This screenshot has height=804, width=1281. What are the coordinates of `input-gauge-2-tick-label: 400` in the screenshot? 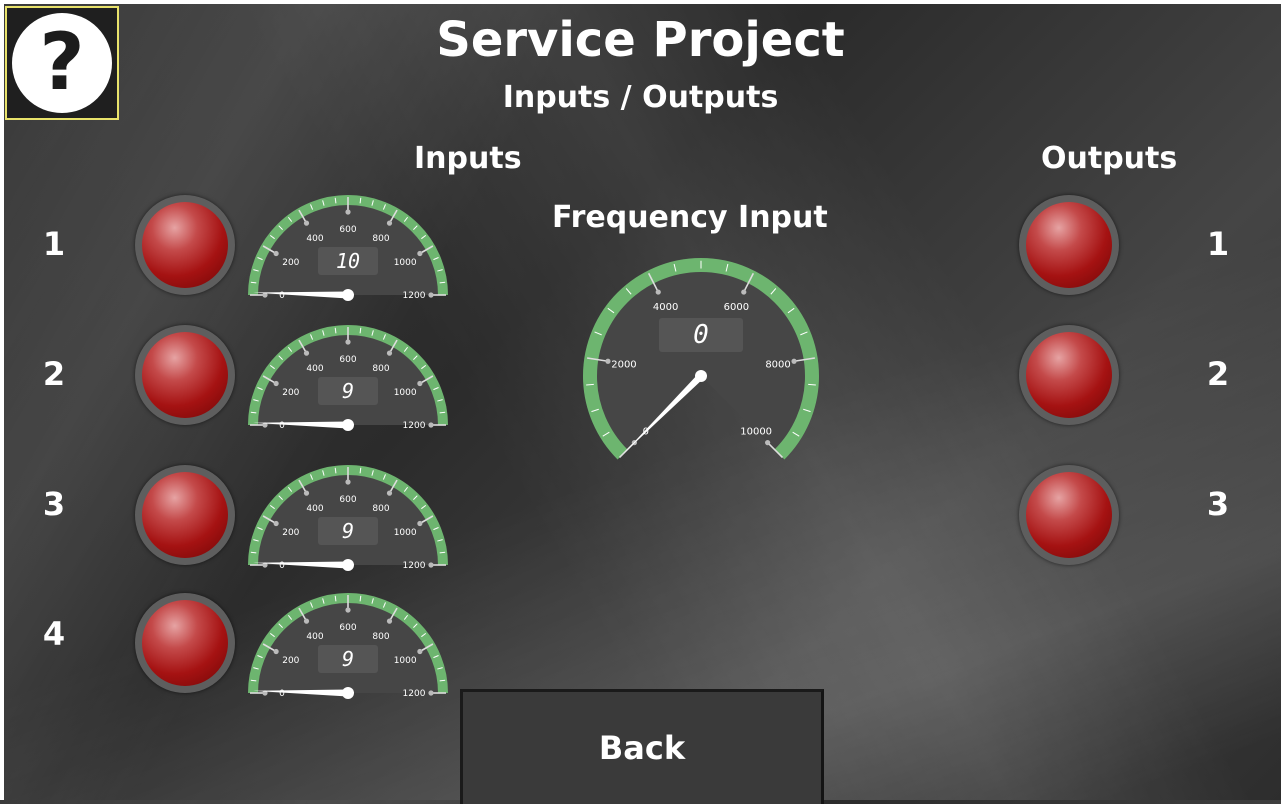 It's located at (314, 369).